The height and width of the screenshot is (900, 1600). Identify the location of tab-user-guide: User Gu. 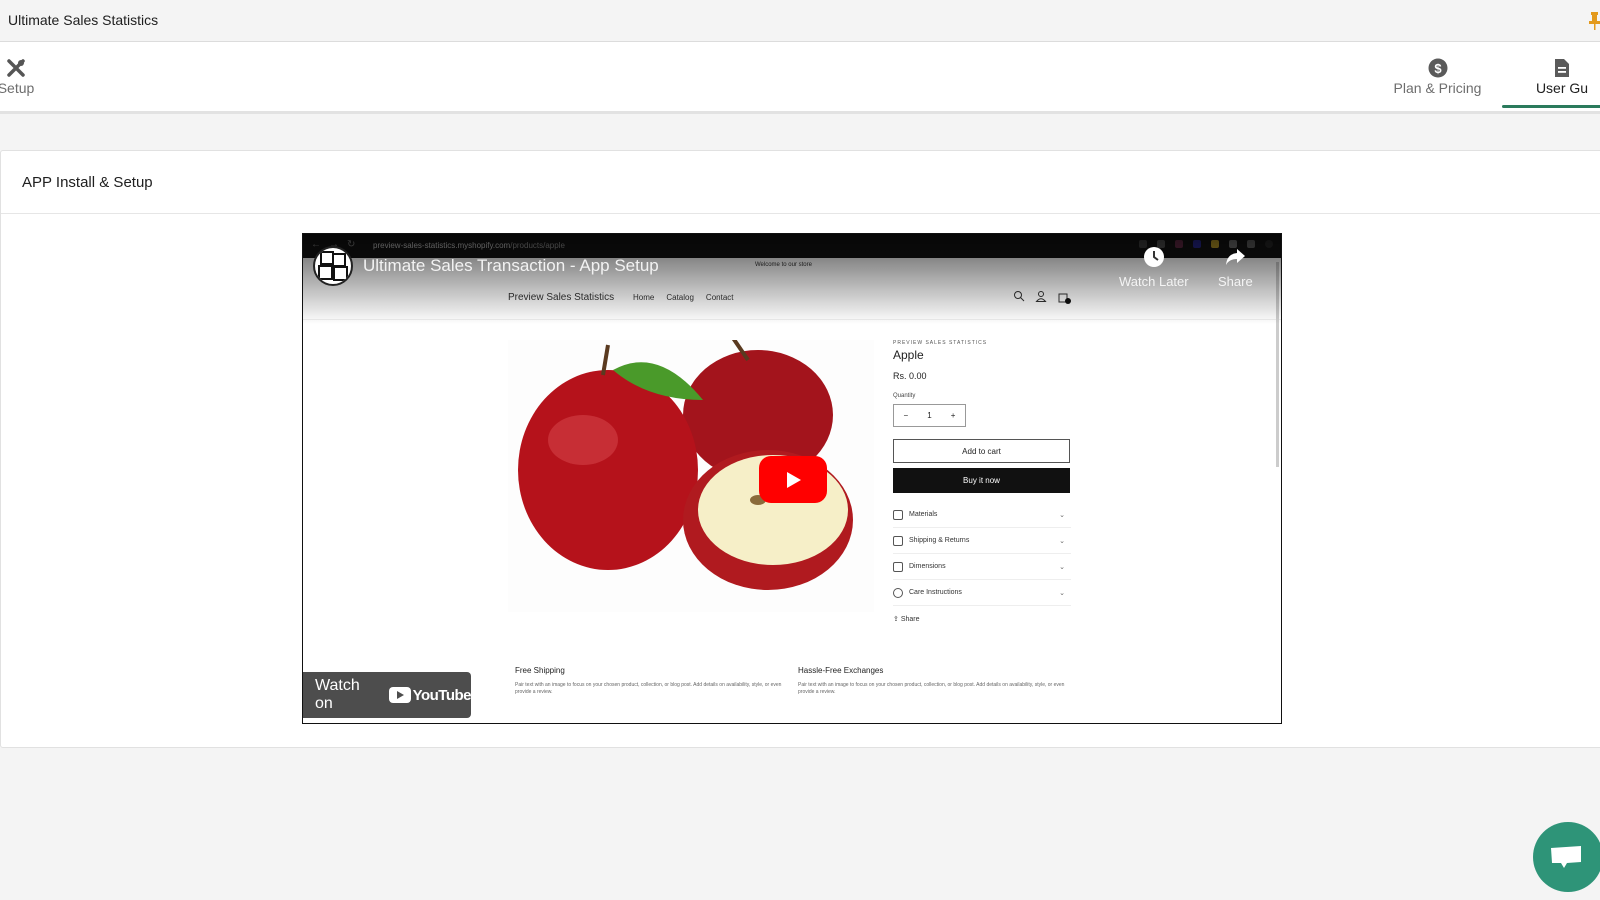
(1551, 76).